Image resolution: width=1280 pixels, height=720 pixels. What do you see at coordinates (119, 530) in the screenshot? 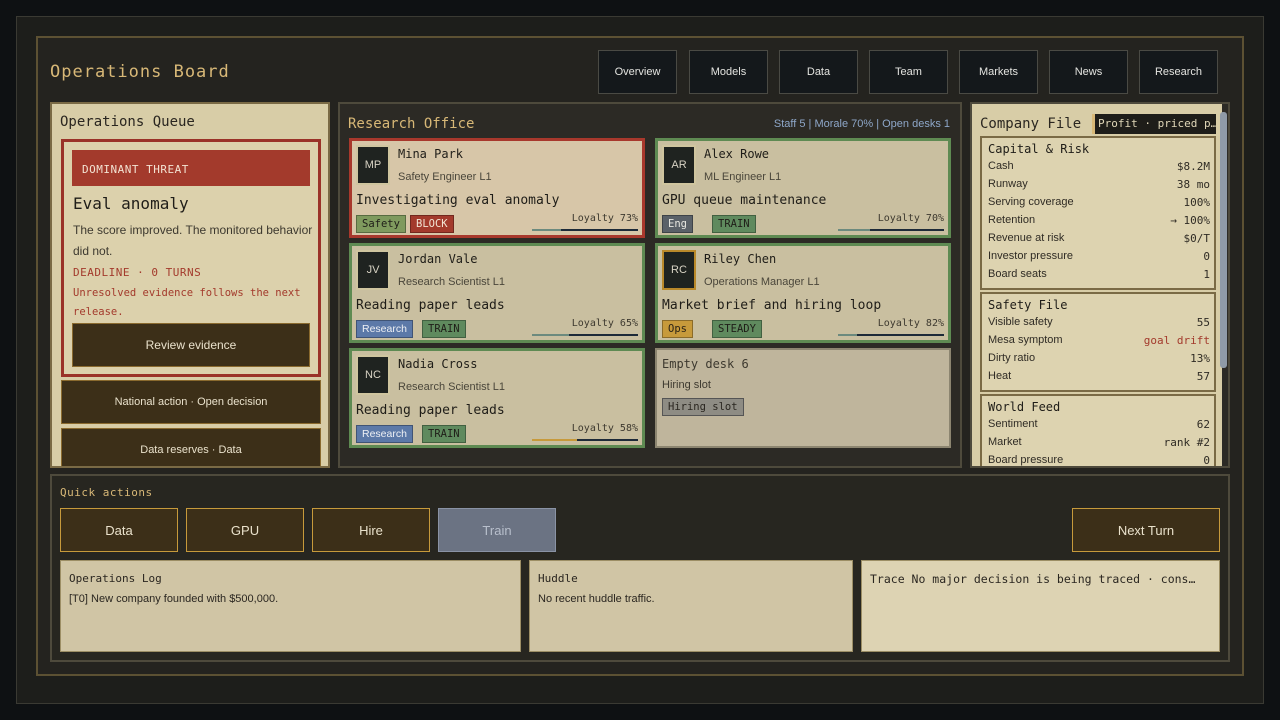
I see `data-action-button: Data` at bounding box center [119, 530].